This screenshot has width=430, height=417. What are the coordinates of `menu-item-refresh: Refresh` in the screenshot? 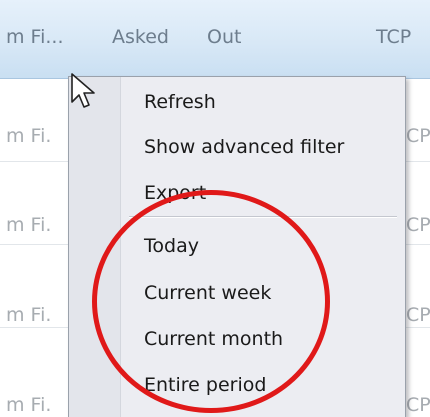 It's located at (180, 102).